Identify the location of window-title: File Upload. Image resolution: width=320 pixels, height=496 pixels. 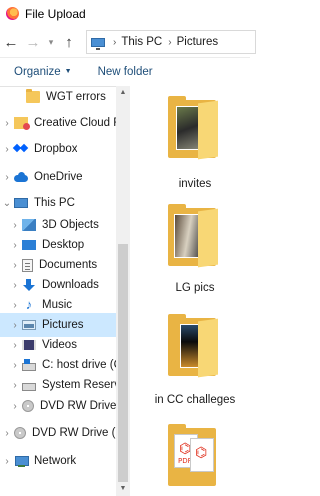
(55, 13).